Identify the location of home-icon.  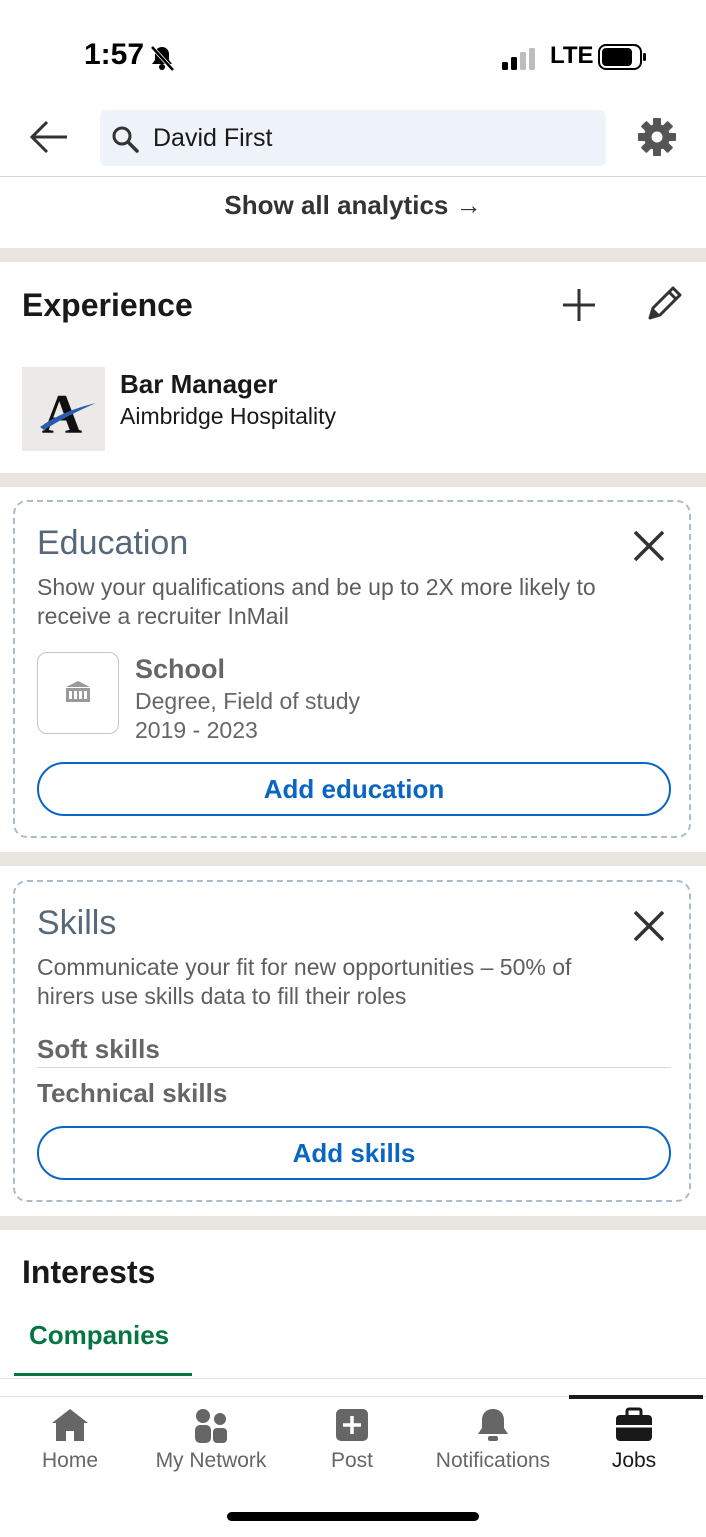
(70, 1427).